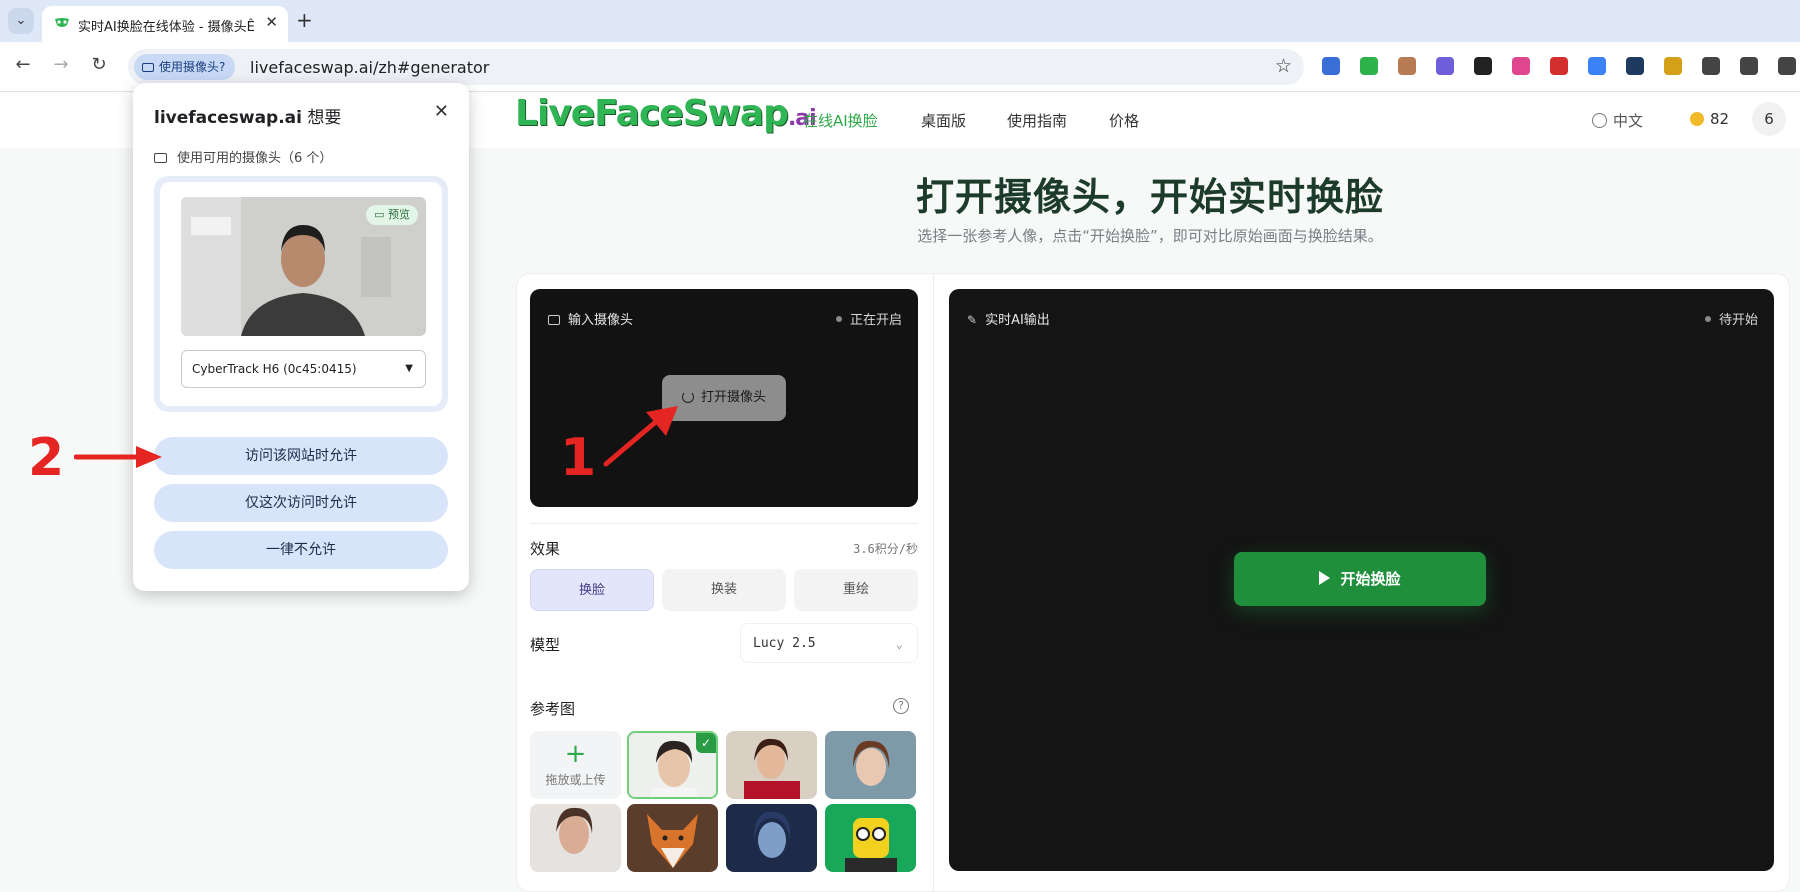 Image resolution: width=1800 pixels, height=892 pixels. Describe the element at coordinates (933, 582) in the screenshot. I see `panel-divider` at that location.